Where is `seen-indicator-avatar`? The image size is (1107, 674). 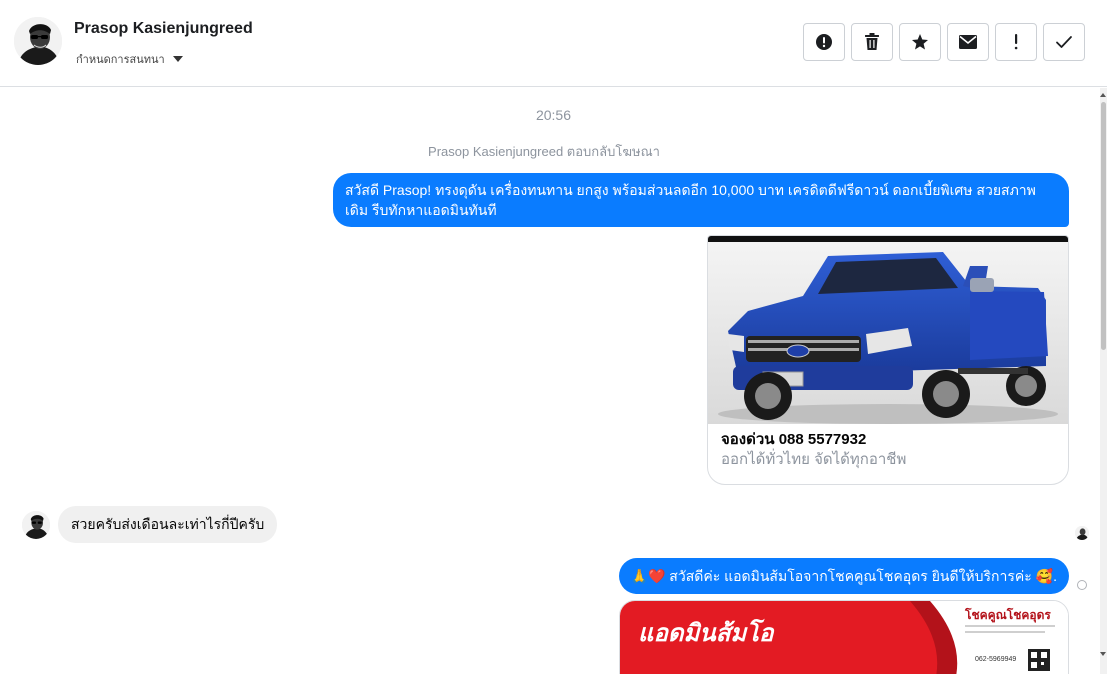 seen-indicator-avatar is located at coordinates (1082, 533).